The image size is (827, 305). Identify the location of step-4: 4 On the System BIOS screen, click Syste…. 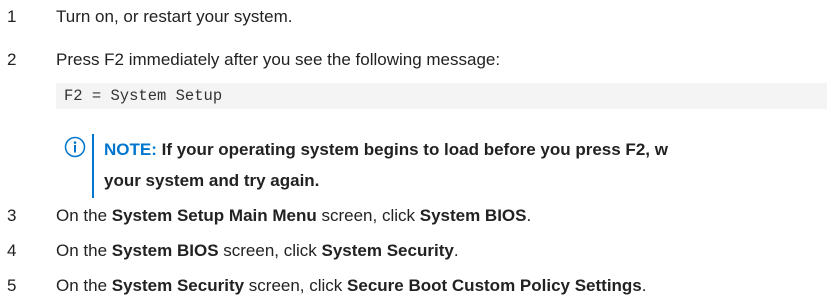
(413, 251).